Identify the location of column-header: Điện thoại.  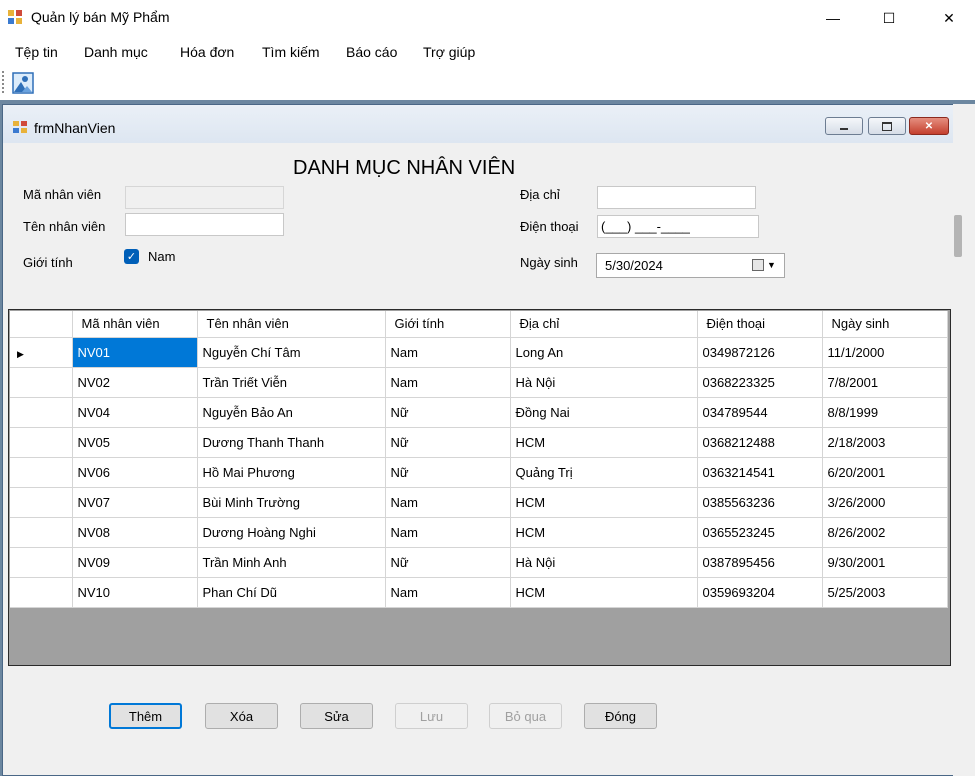
(760, 324).